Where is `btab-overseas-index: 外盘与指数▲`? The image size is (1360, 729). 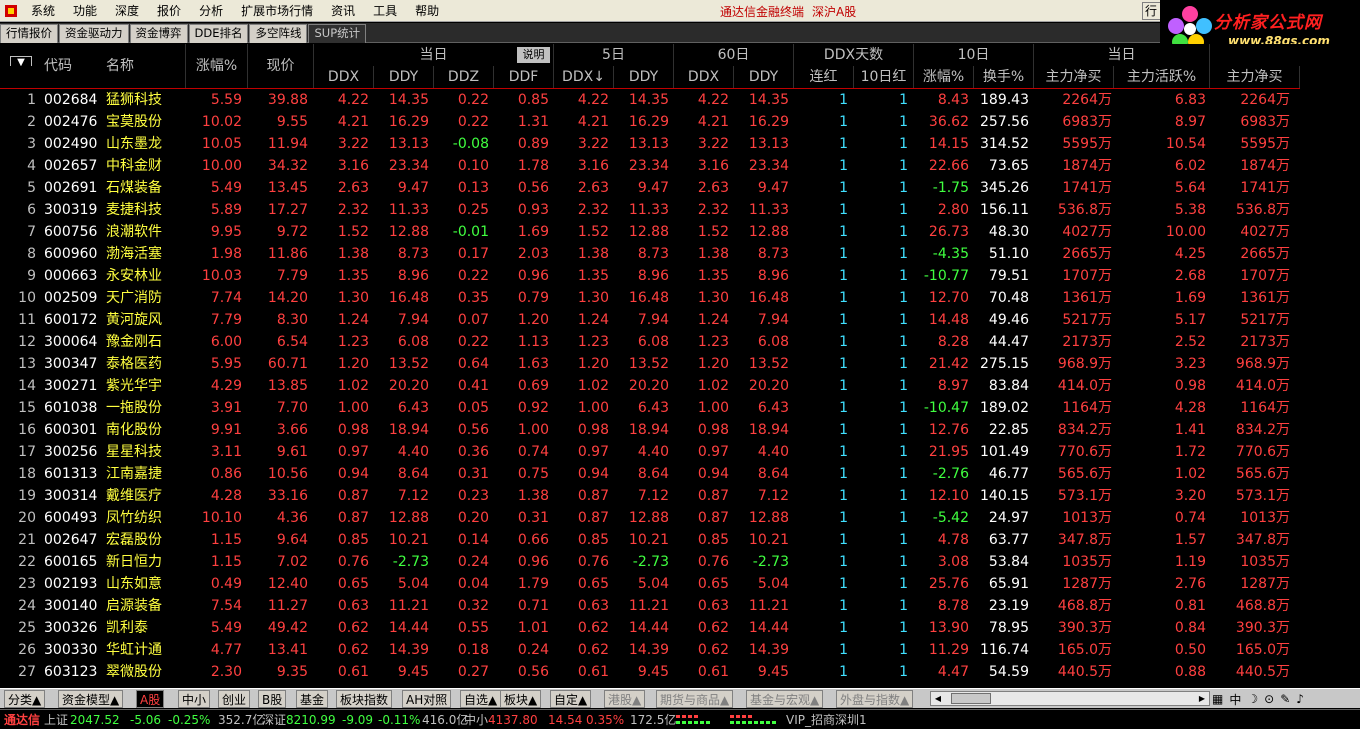
btab-overseas-index: 外盘与指数▲ is located at coordinates (875, 699).